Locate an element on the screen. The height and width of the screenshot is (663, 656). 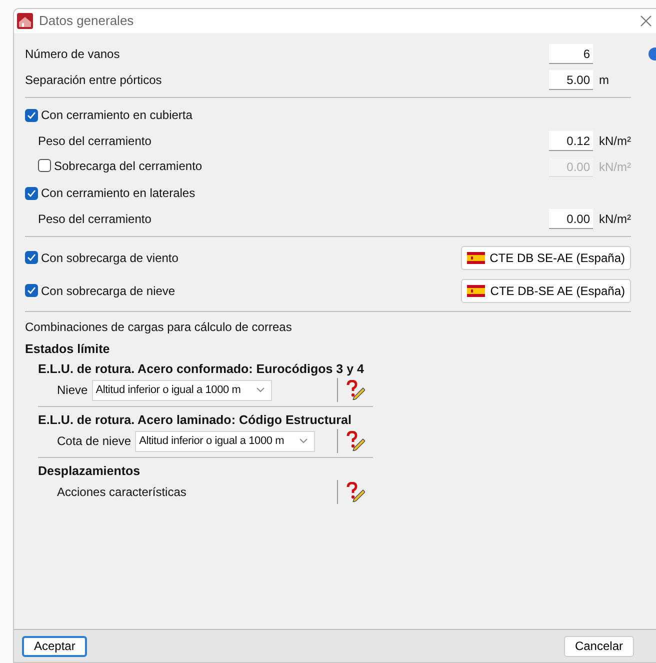
field-label: Número de vanos is located at coordinates (73, 54).